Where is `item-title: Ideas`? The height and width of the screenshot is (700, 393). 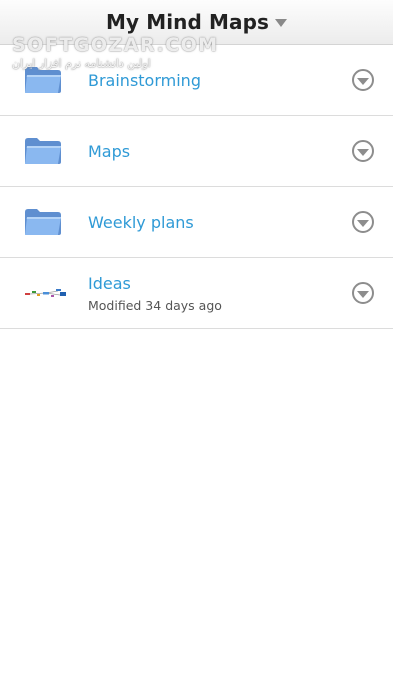 item-title: Ideas is located at coordinates (109, 283).